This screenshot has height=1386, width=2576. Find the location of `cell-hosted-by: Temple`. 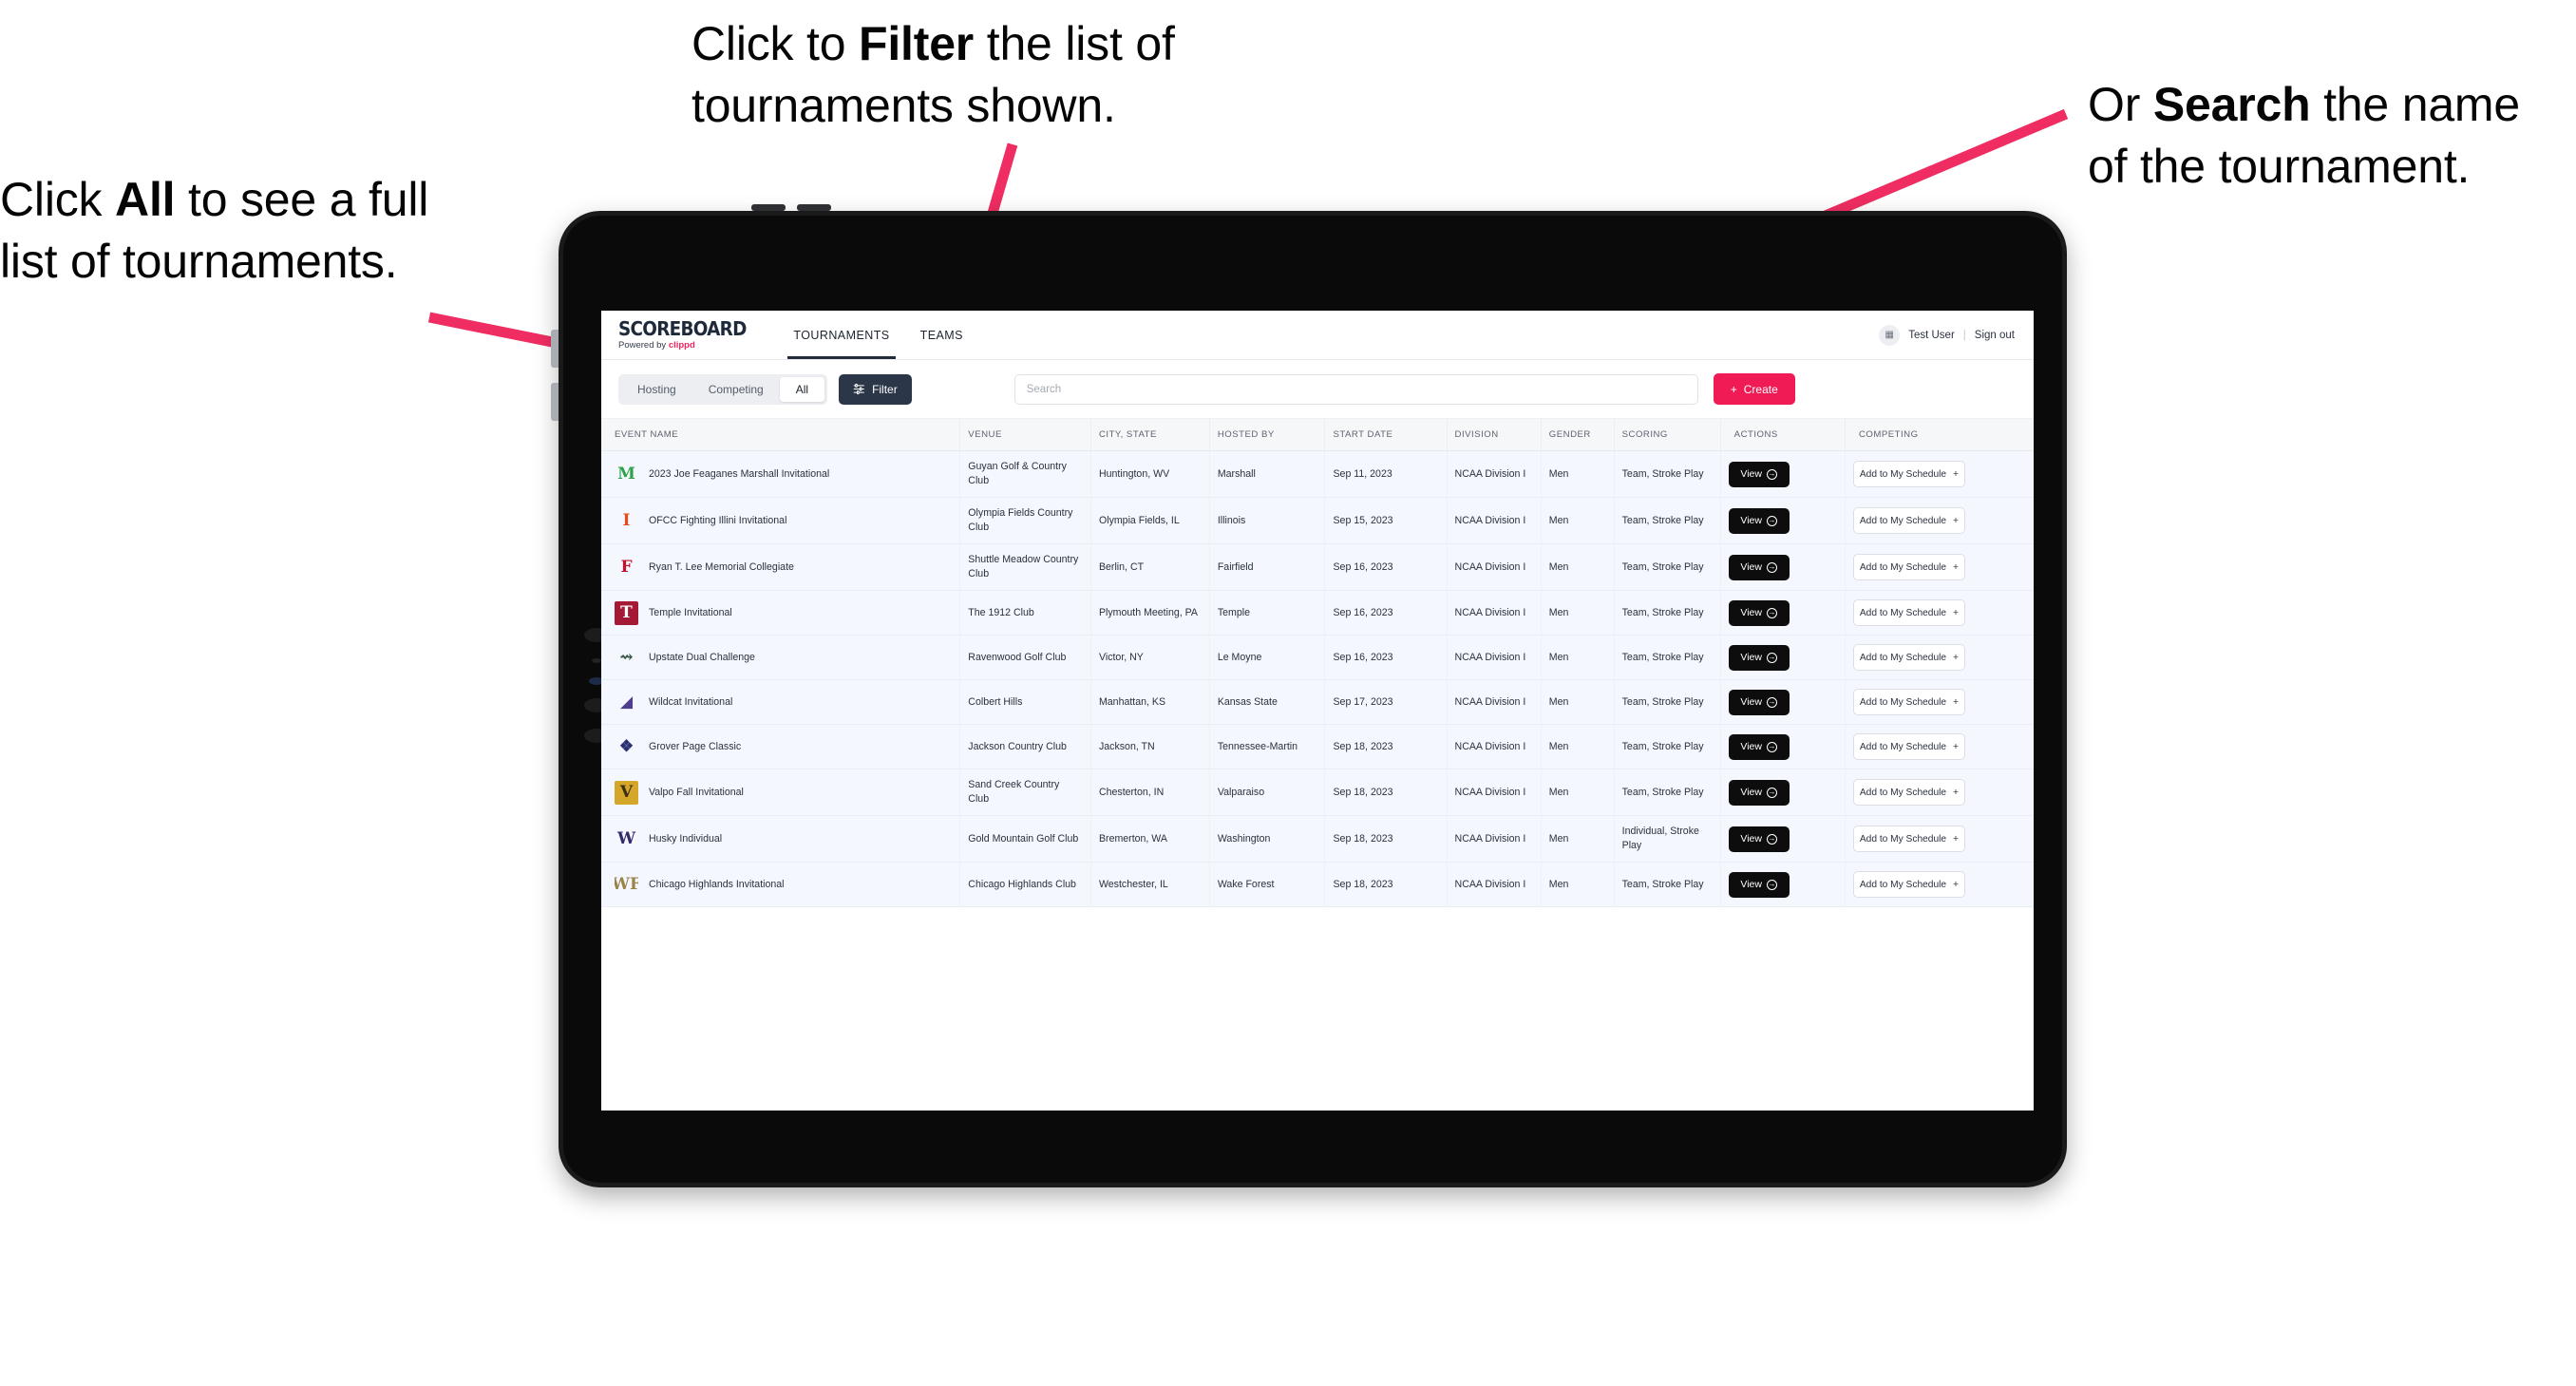

cell-hosted-by: Temple is located at coordinates (1267, 613).